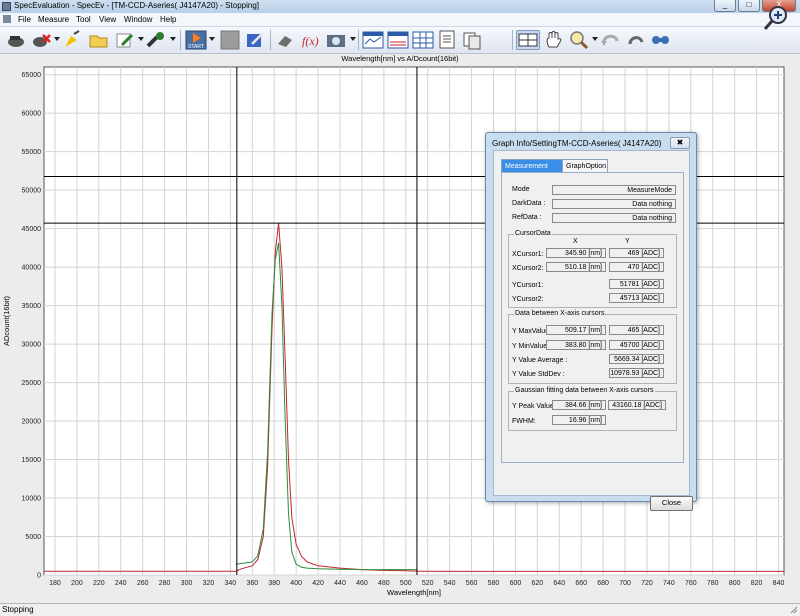 The width and height of the screenshot is (800, 616). Describe the element at coordinates (138, 19) in the screenshot. I see `menu-window: Window` at that location.